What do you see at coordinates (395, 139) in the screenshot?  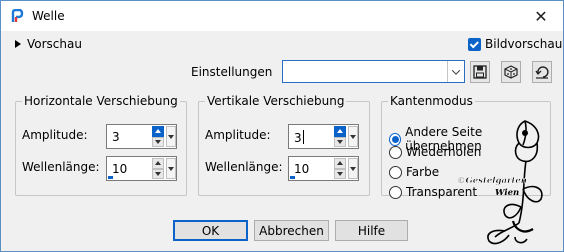 I see `radio-selected-icon` at bounding box center [395, 139].